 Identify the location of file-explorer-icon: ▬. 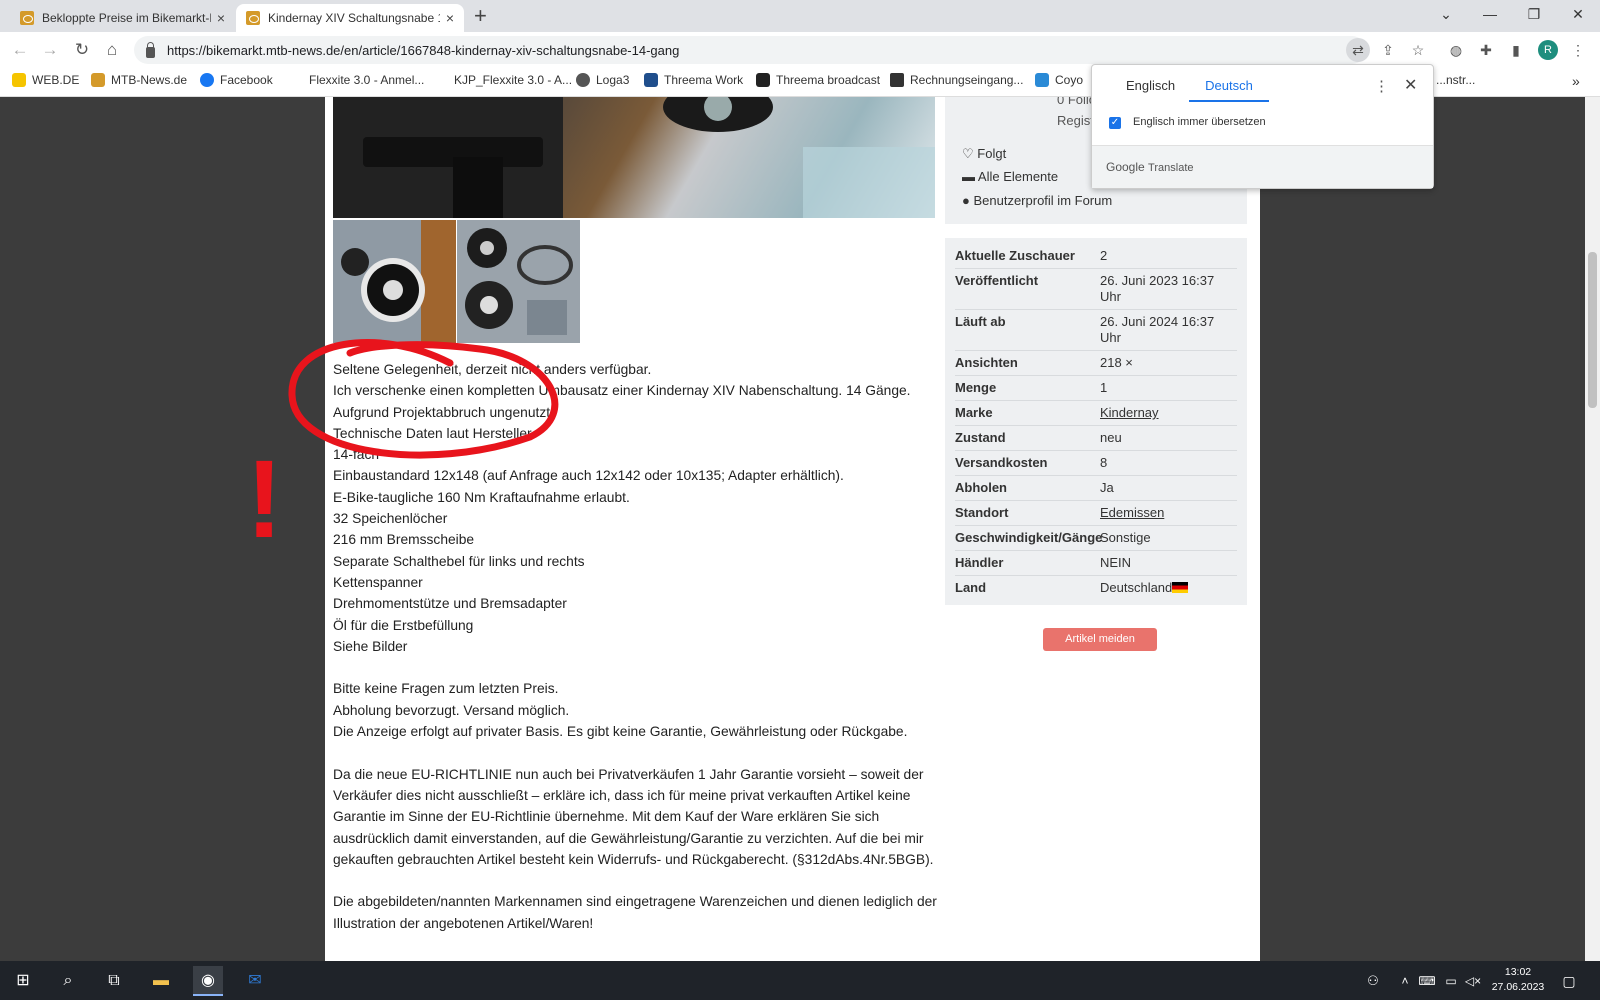
(161, 981).